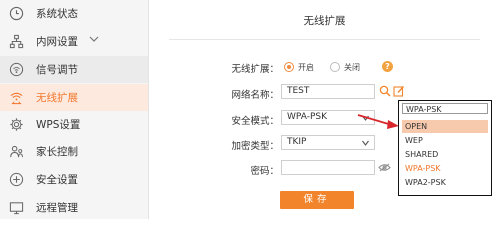 This screenshot has height=240, width=500. Describe the element at coordinates (57, 180) in the screenshot. I see `sidebar-item-label: 安全设置` at that location.